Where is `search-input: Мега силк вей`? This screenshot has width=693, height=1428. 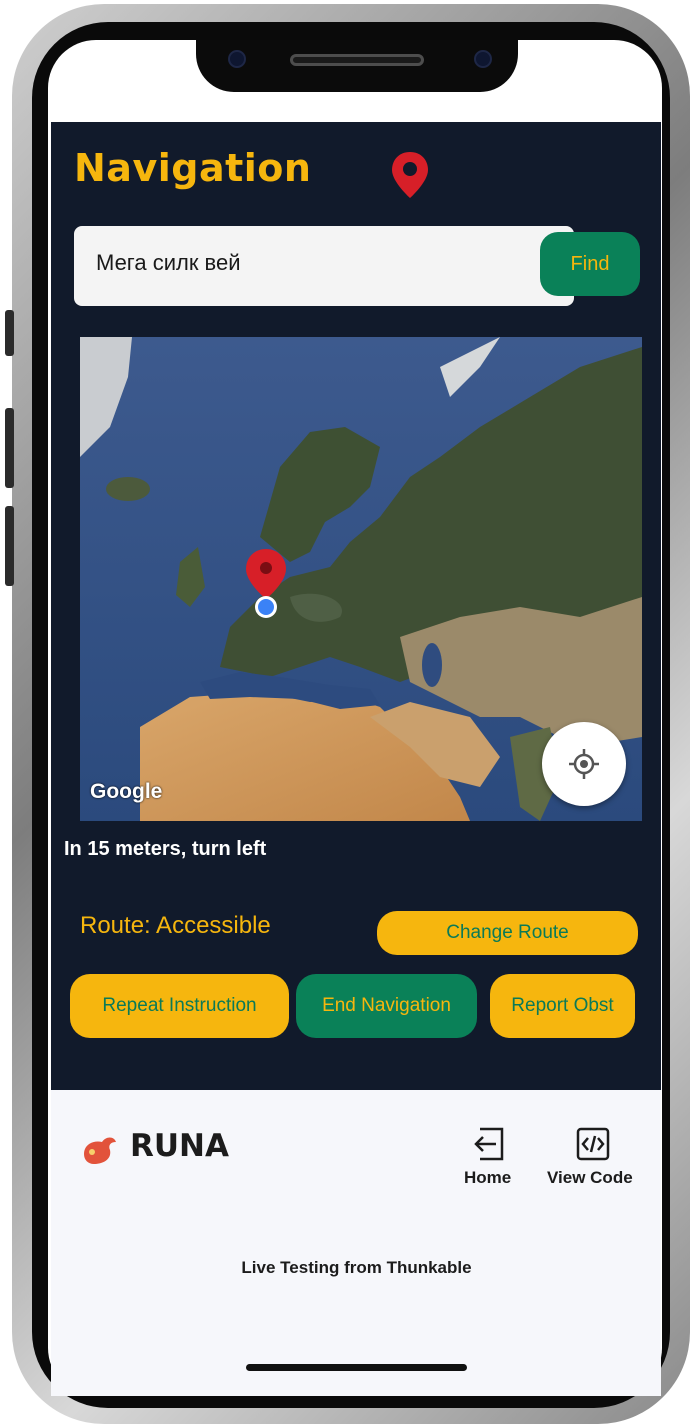 search-input: Мега силк вей is located at coordinates (168, 263).